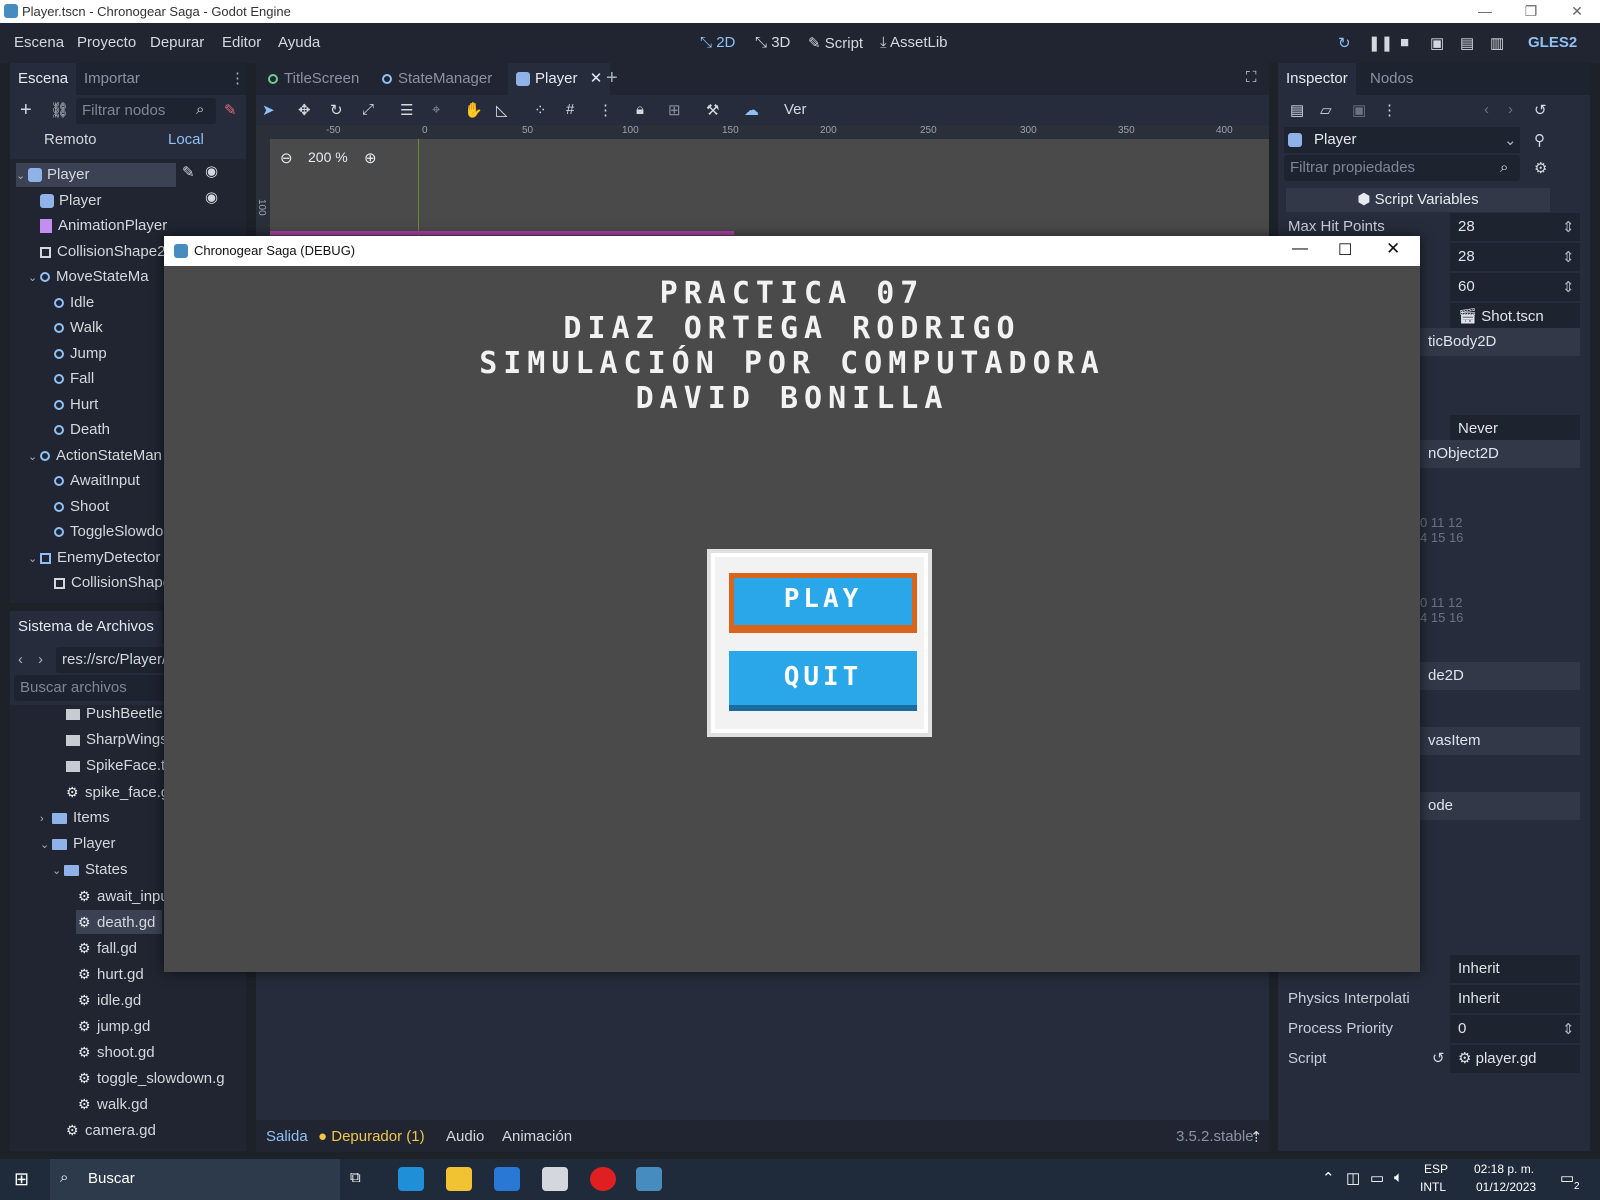 This screenshot has width=1600, height=1200. What do you see at coordinates (287, 1136) in the screenshot?
I see `tab-salida: Salida` at bounding box center [287, 1136].